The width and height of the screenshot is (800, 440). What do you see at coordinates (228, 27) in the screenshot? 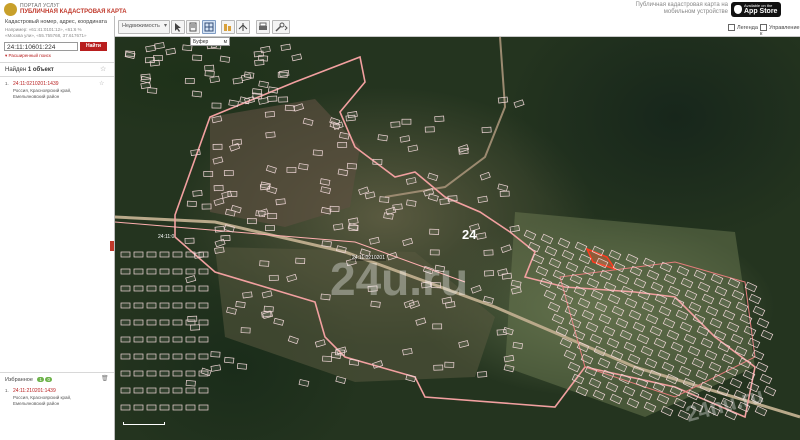
I see `measure-tool-button` at bounding box center [228, 27].